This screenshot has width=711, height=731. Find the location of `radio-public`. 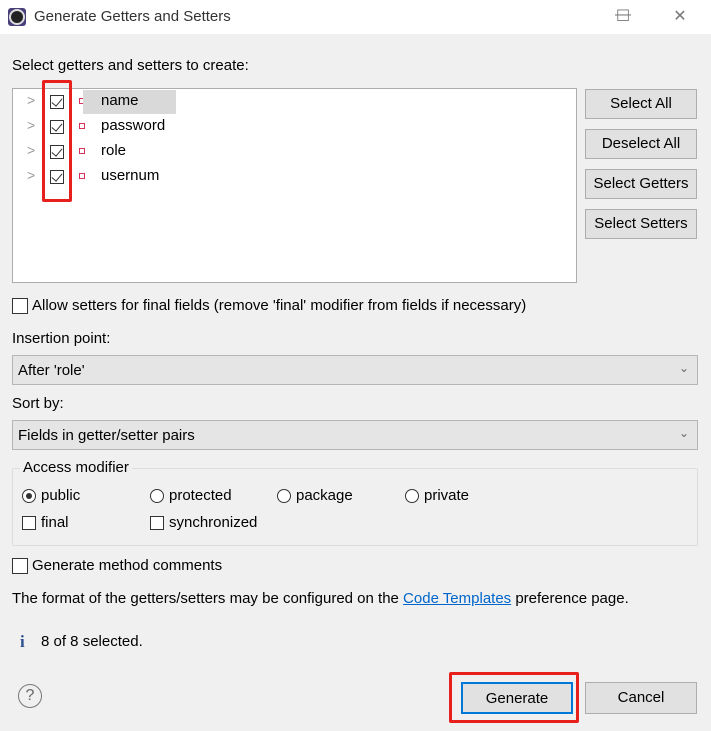

radio-public is located at coordinates (29, 496).